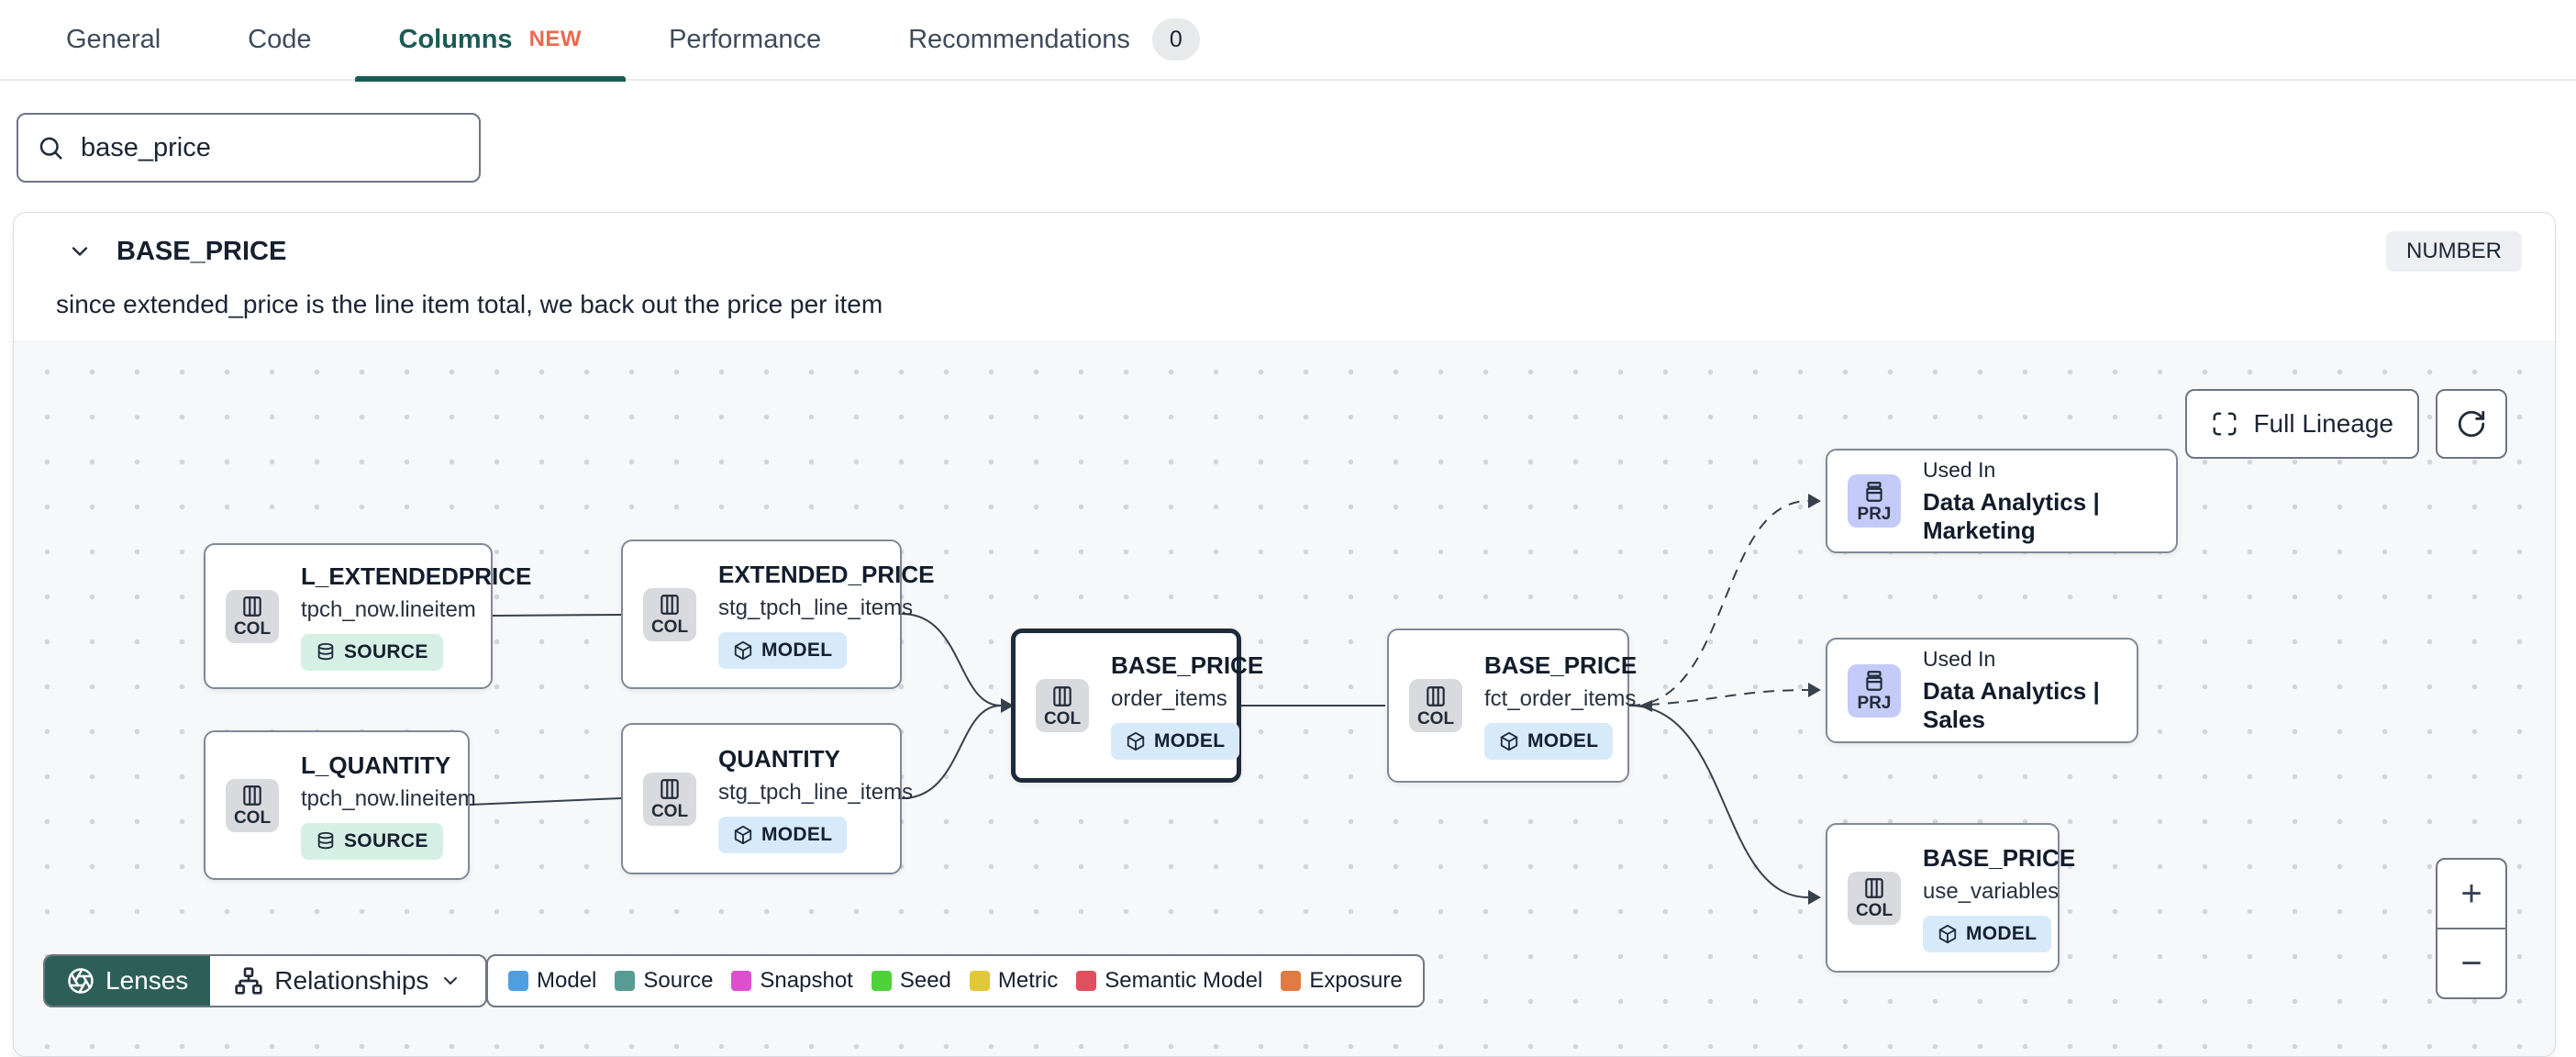 The image size is (2576, 1057). I want to click on lineage-node-l_quantity: COL L_QUANTITY tpch_now.lineitem SOURCE, so click(340, 805).